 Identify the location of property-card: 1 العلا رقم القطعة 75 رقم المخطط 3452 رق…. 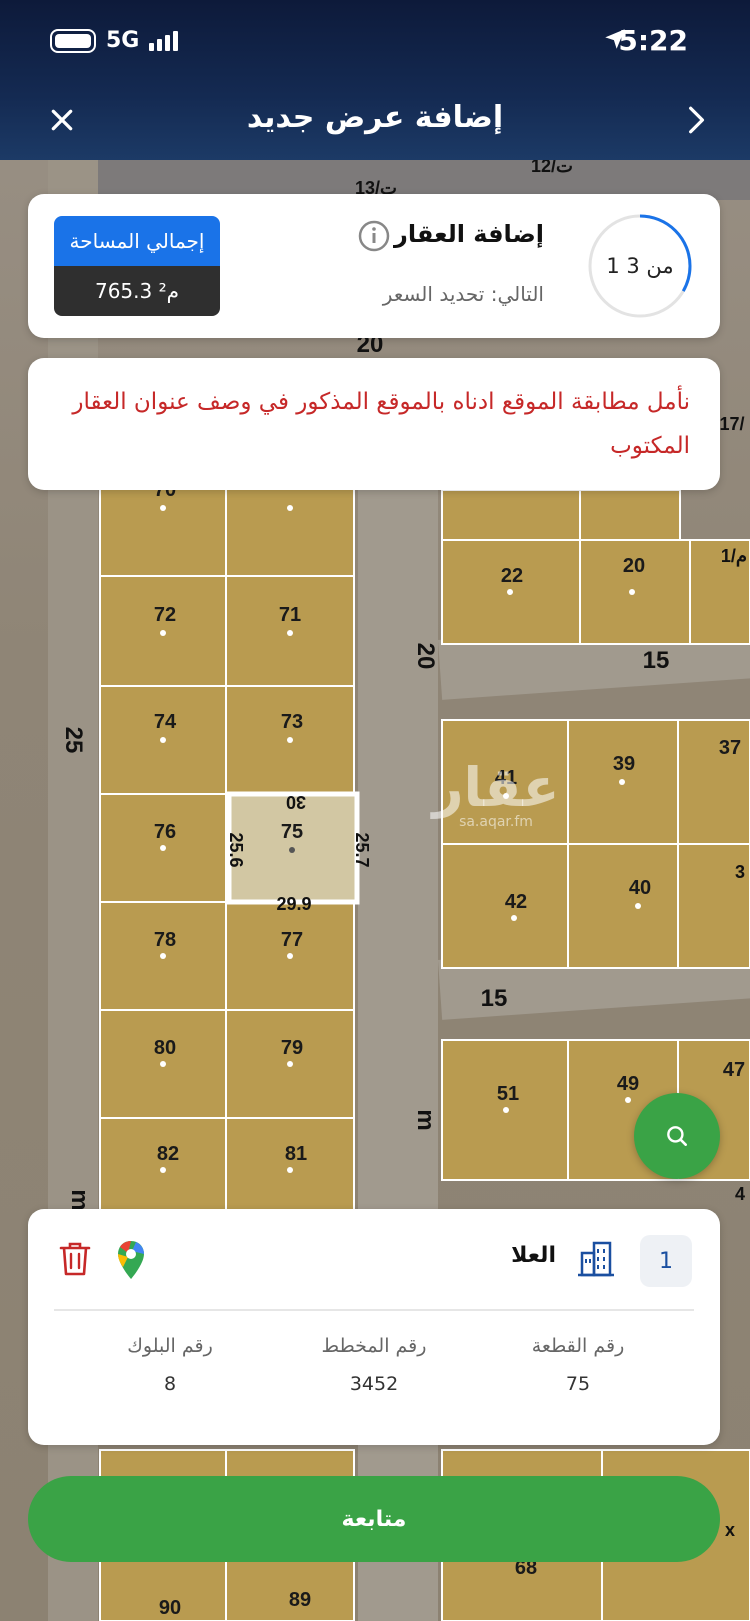
(374, 1327).